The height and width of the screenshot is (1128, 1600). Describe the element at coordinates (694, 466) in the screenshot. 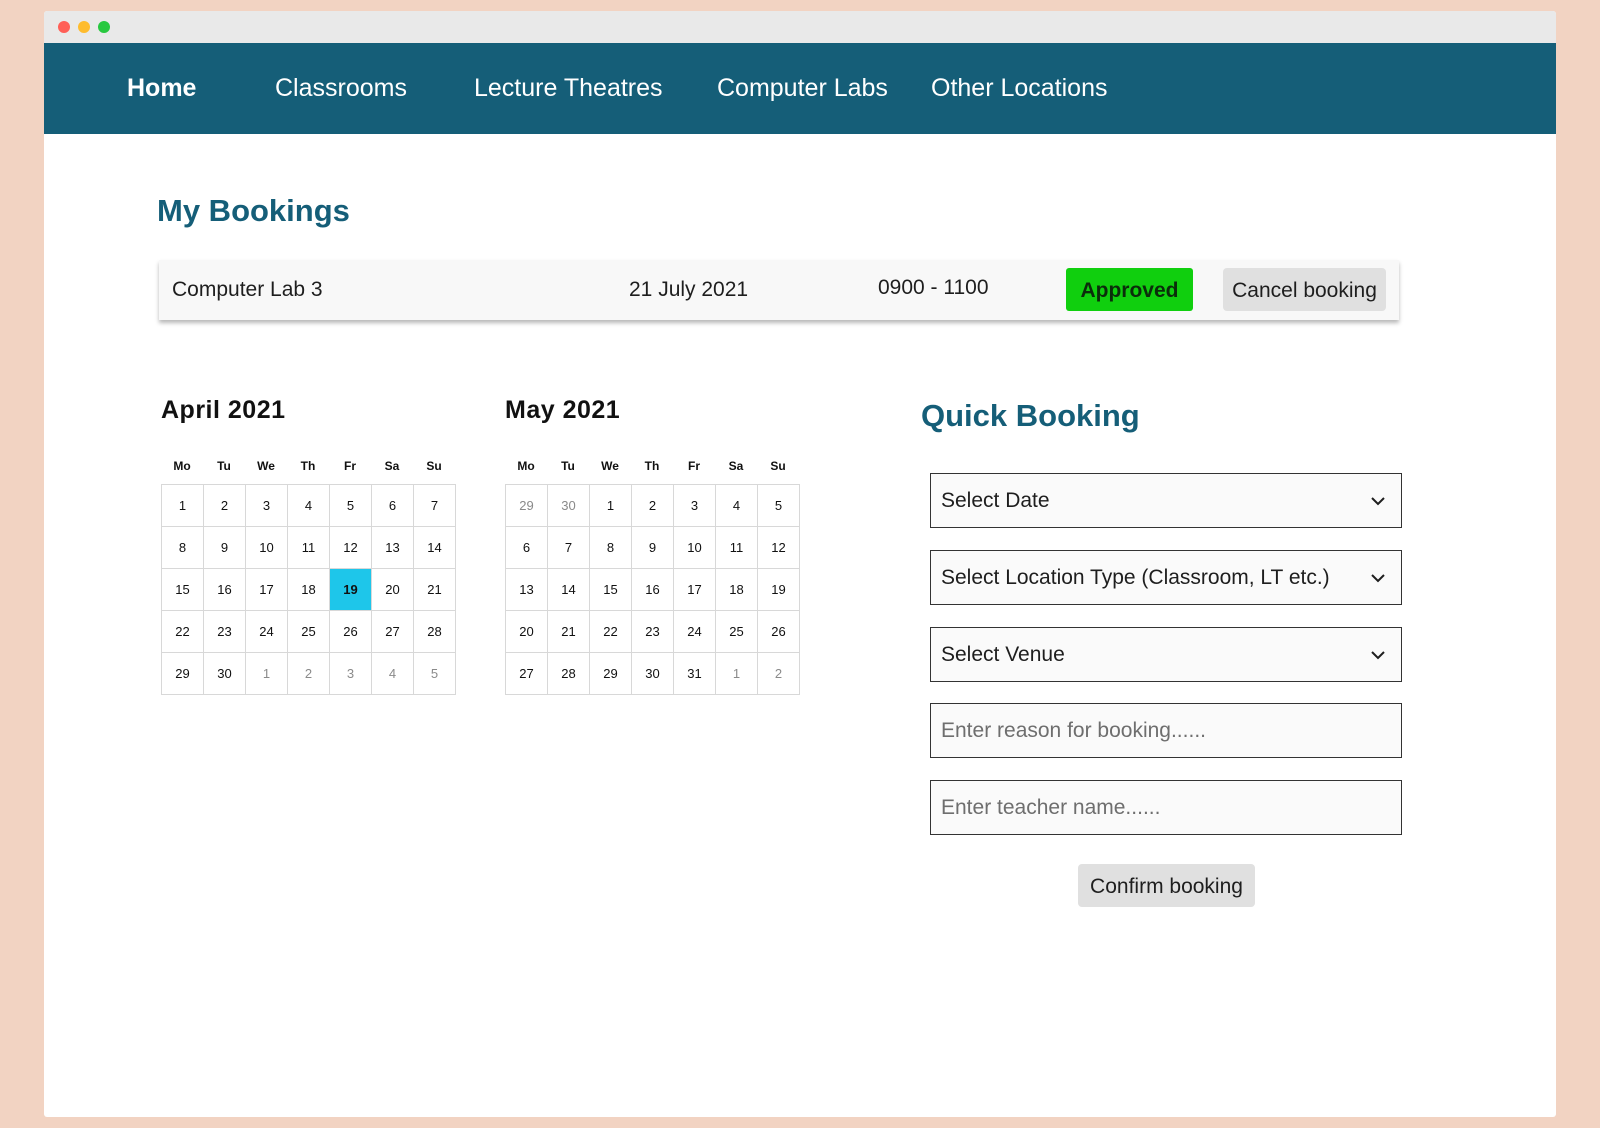

I see `weekday-label: Fr` at that location.